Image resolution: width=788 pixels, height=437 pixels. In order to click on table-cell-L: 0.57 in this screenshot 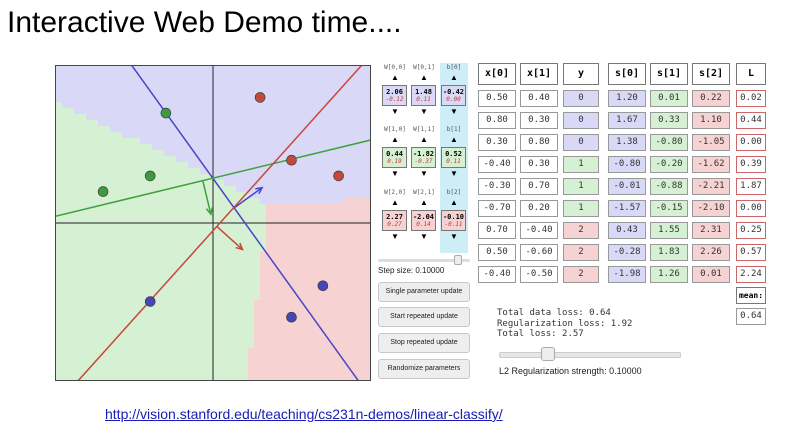, I will do `click(751, 252)`.